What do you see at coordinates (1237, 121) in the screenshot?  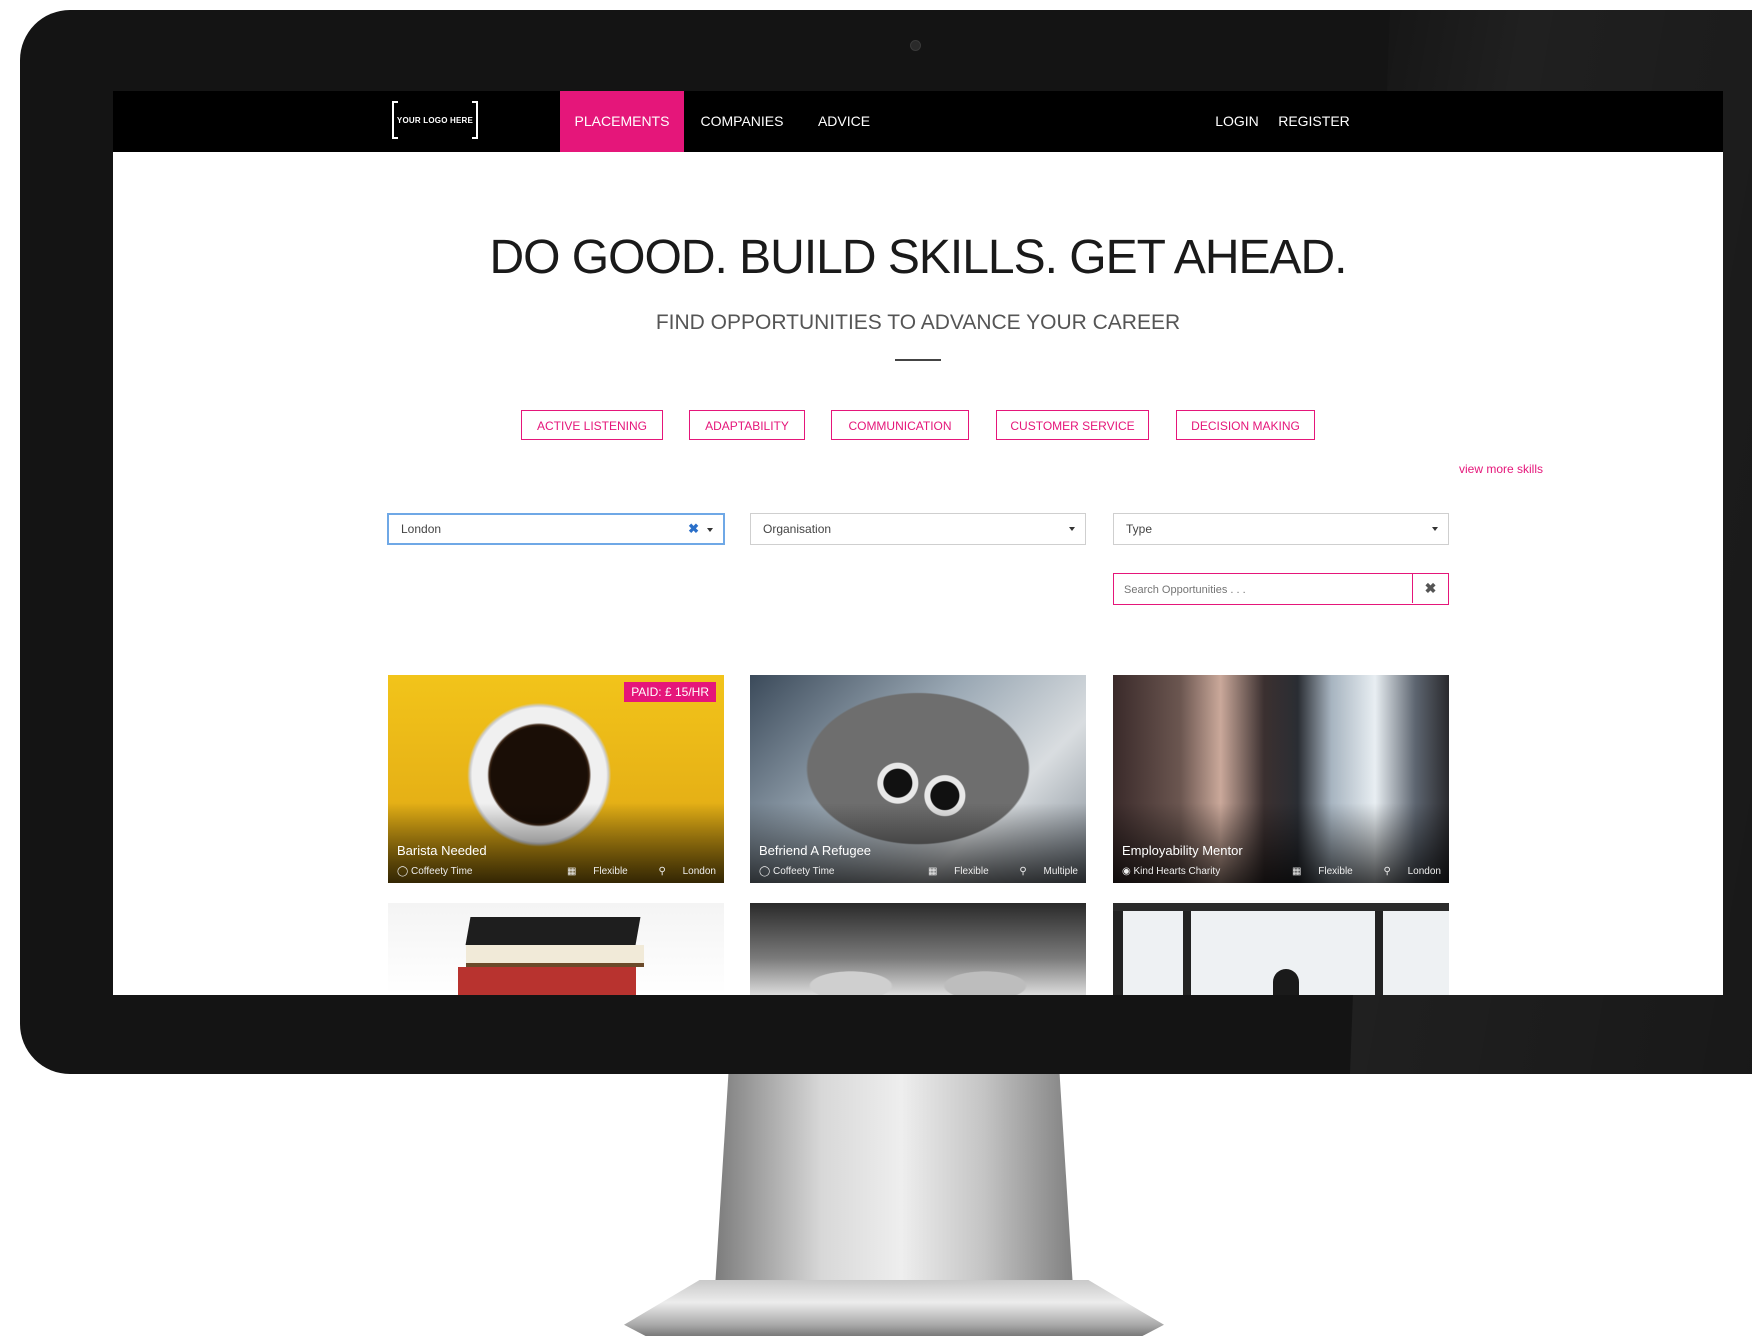 I see `nav-login: LOGIN` at bounding box center [1237, 121].